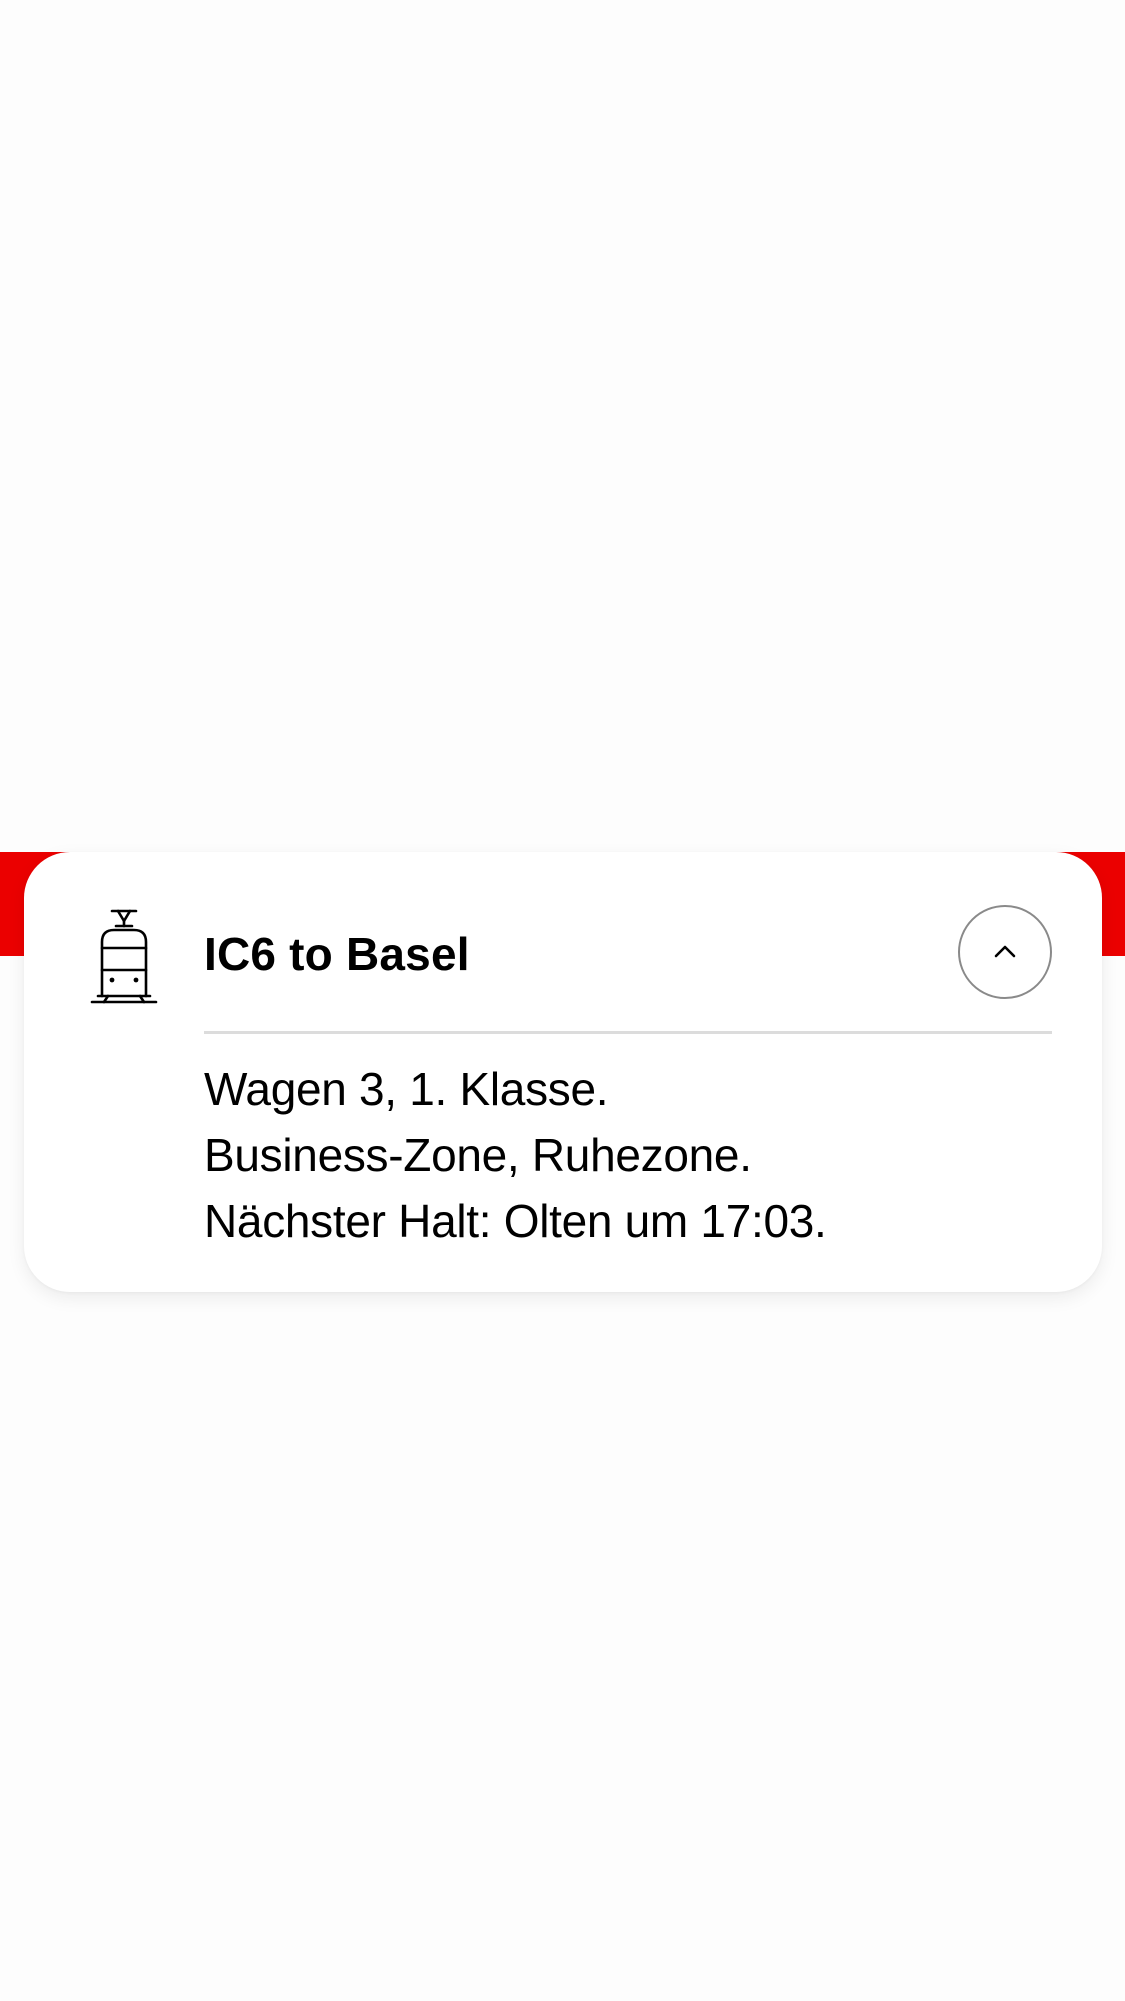 The width and height of the screenshot is (1125, 2001). I want to click on zone-info: Business-Zone, Ruhezone., so click(478, 1155).